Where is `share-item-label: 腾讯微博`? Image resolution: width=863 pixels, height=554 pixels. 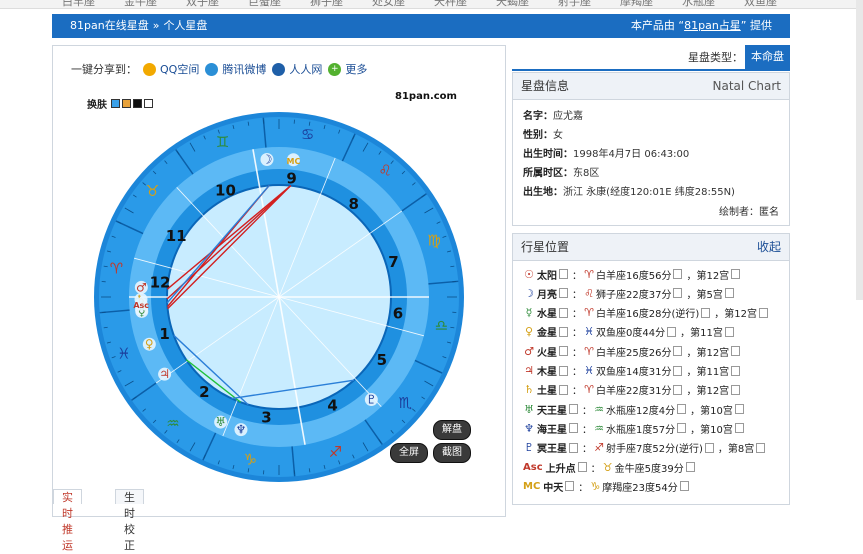 share-item-label: 腾讯微博 is located at coordinates (244, 69).